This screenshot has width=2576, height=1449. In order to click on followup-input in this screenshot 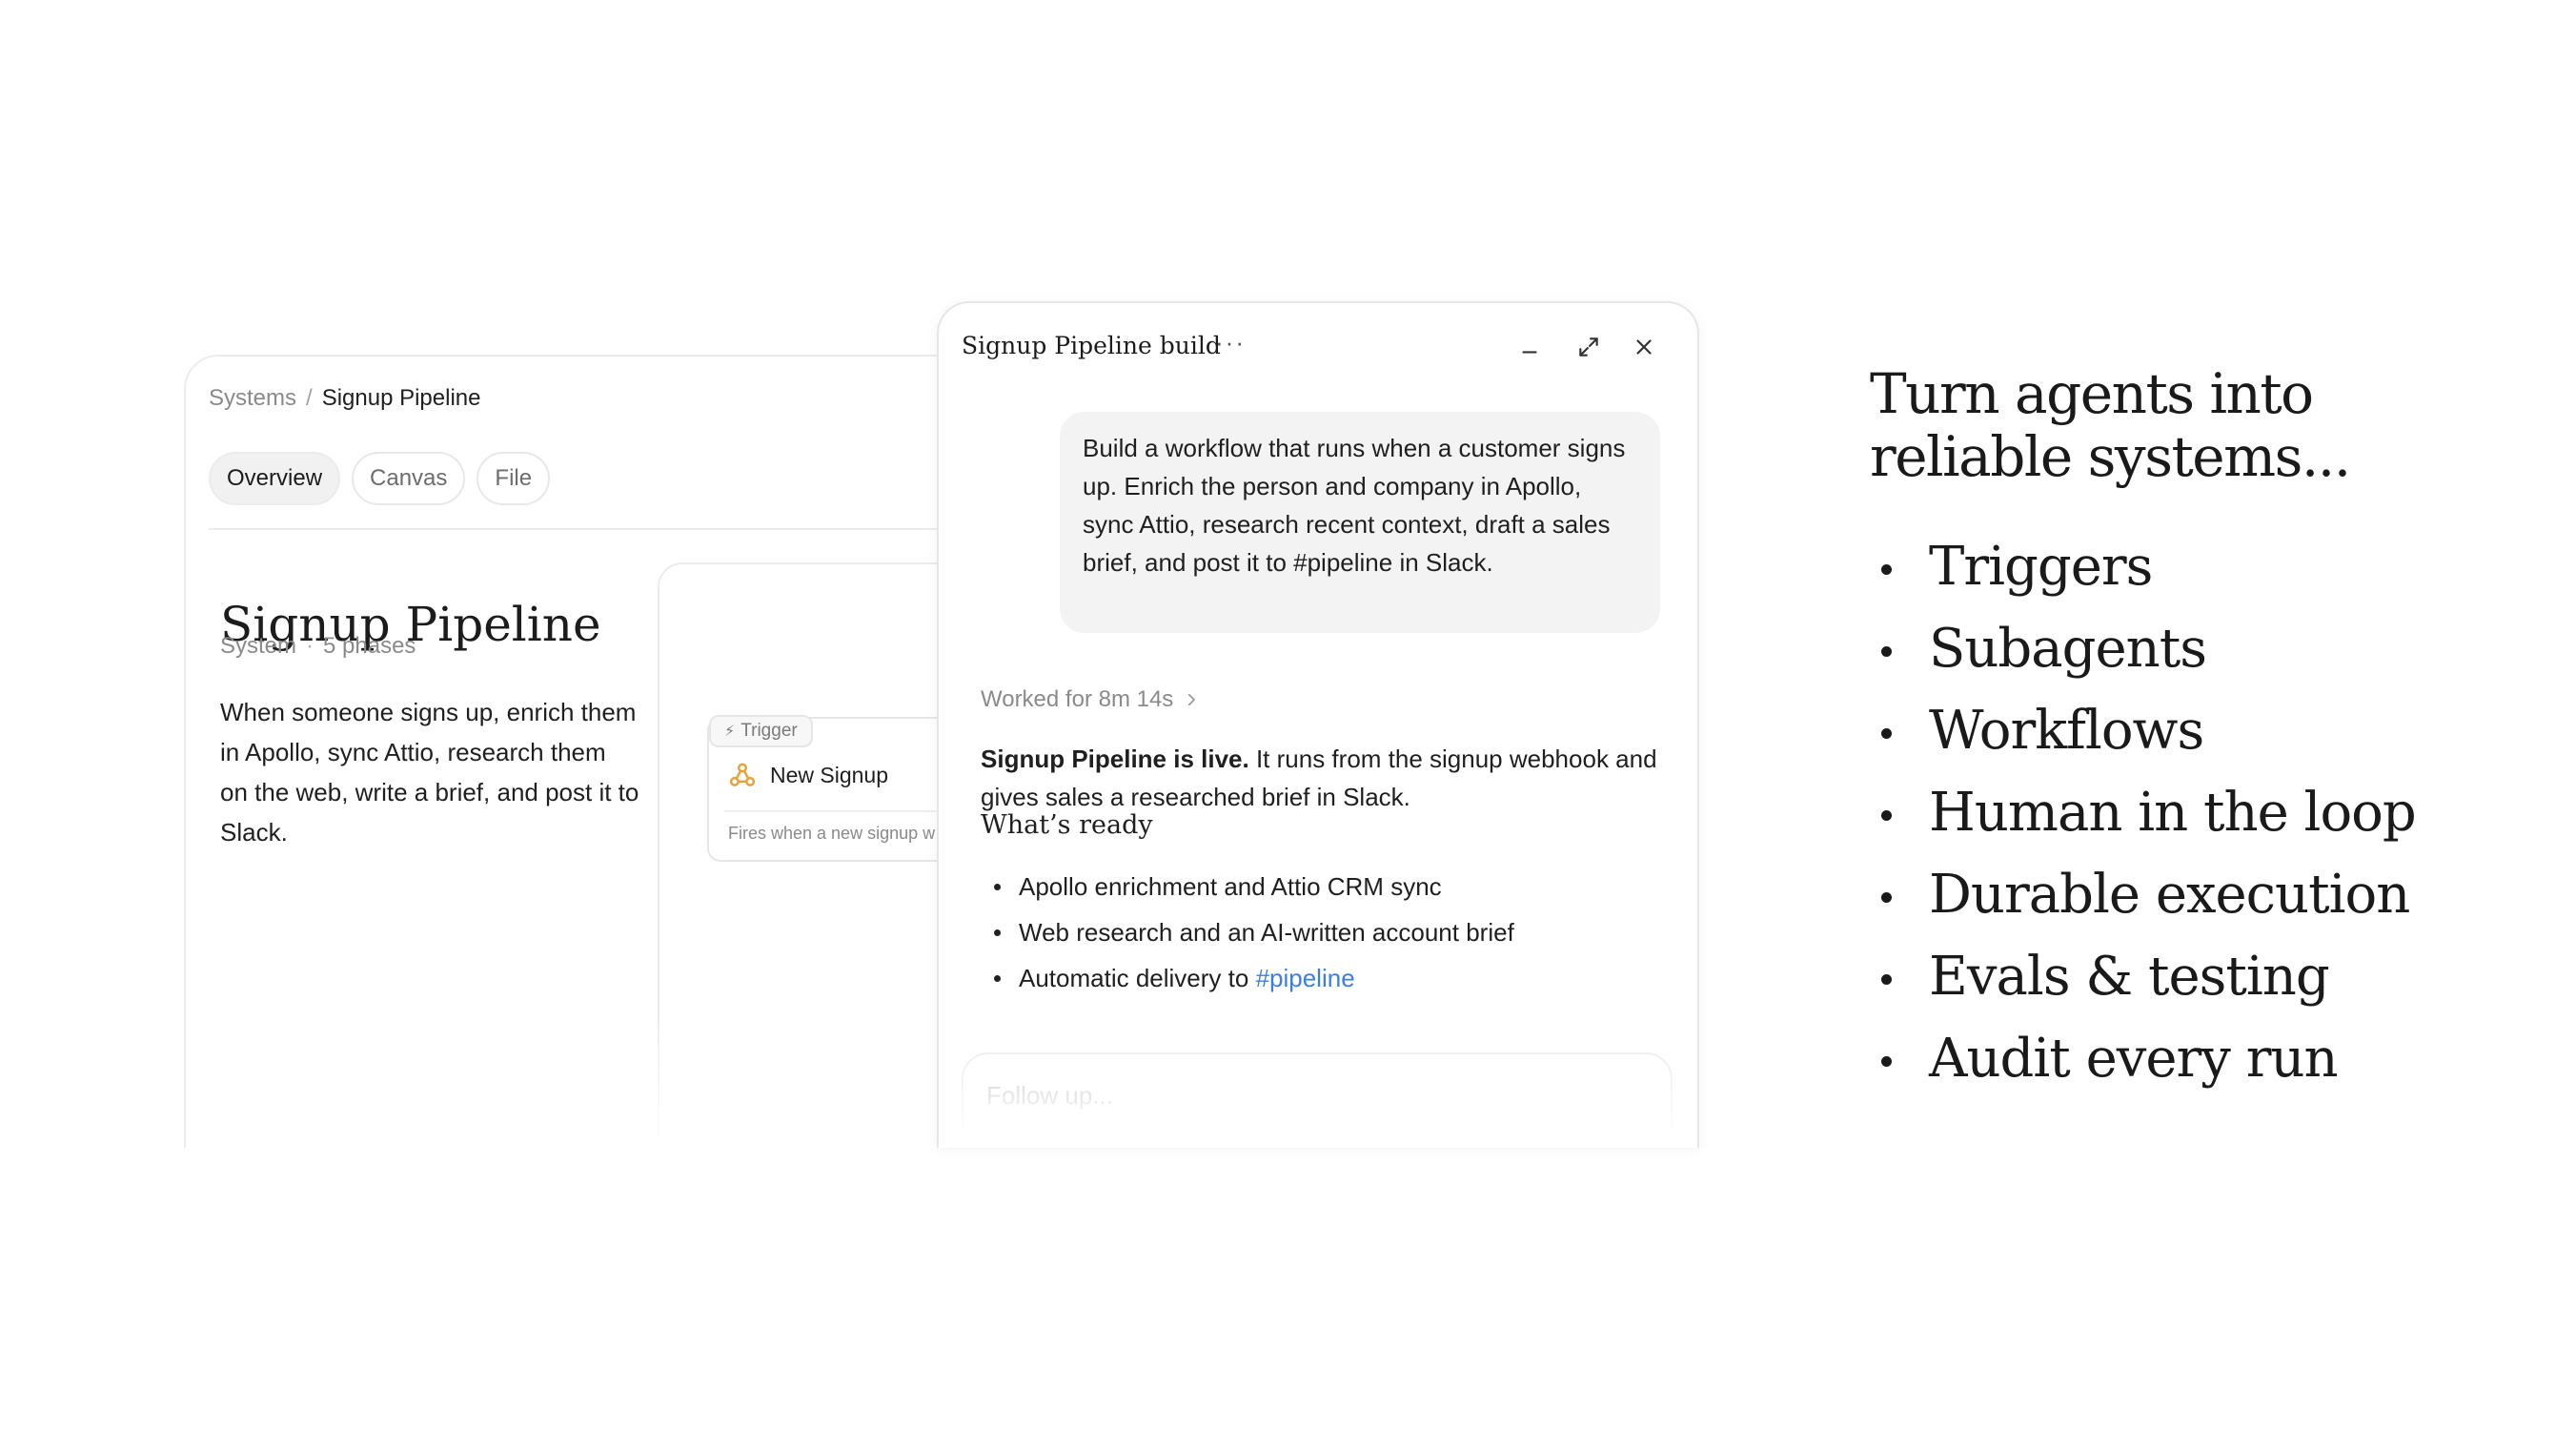, I will do `click(1272, 1095)`.